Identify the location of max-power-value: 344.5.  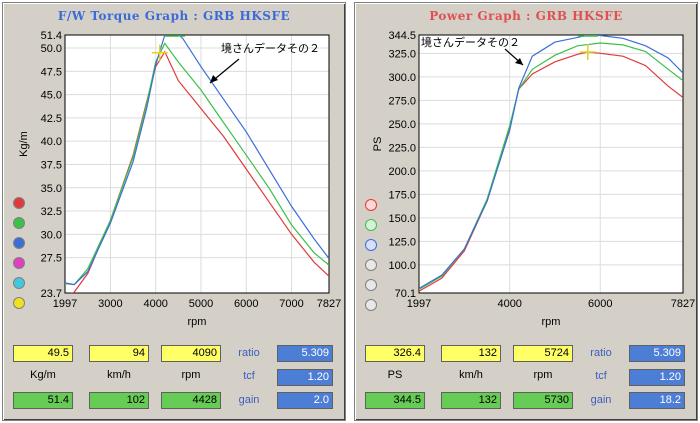
(395, 400).